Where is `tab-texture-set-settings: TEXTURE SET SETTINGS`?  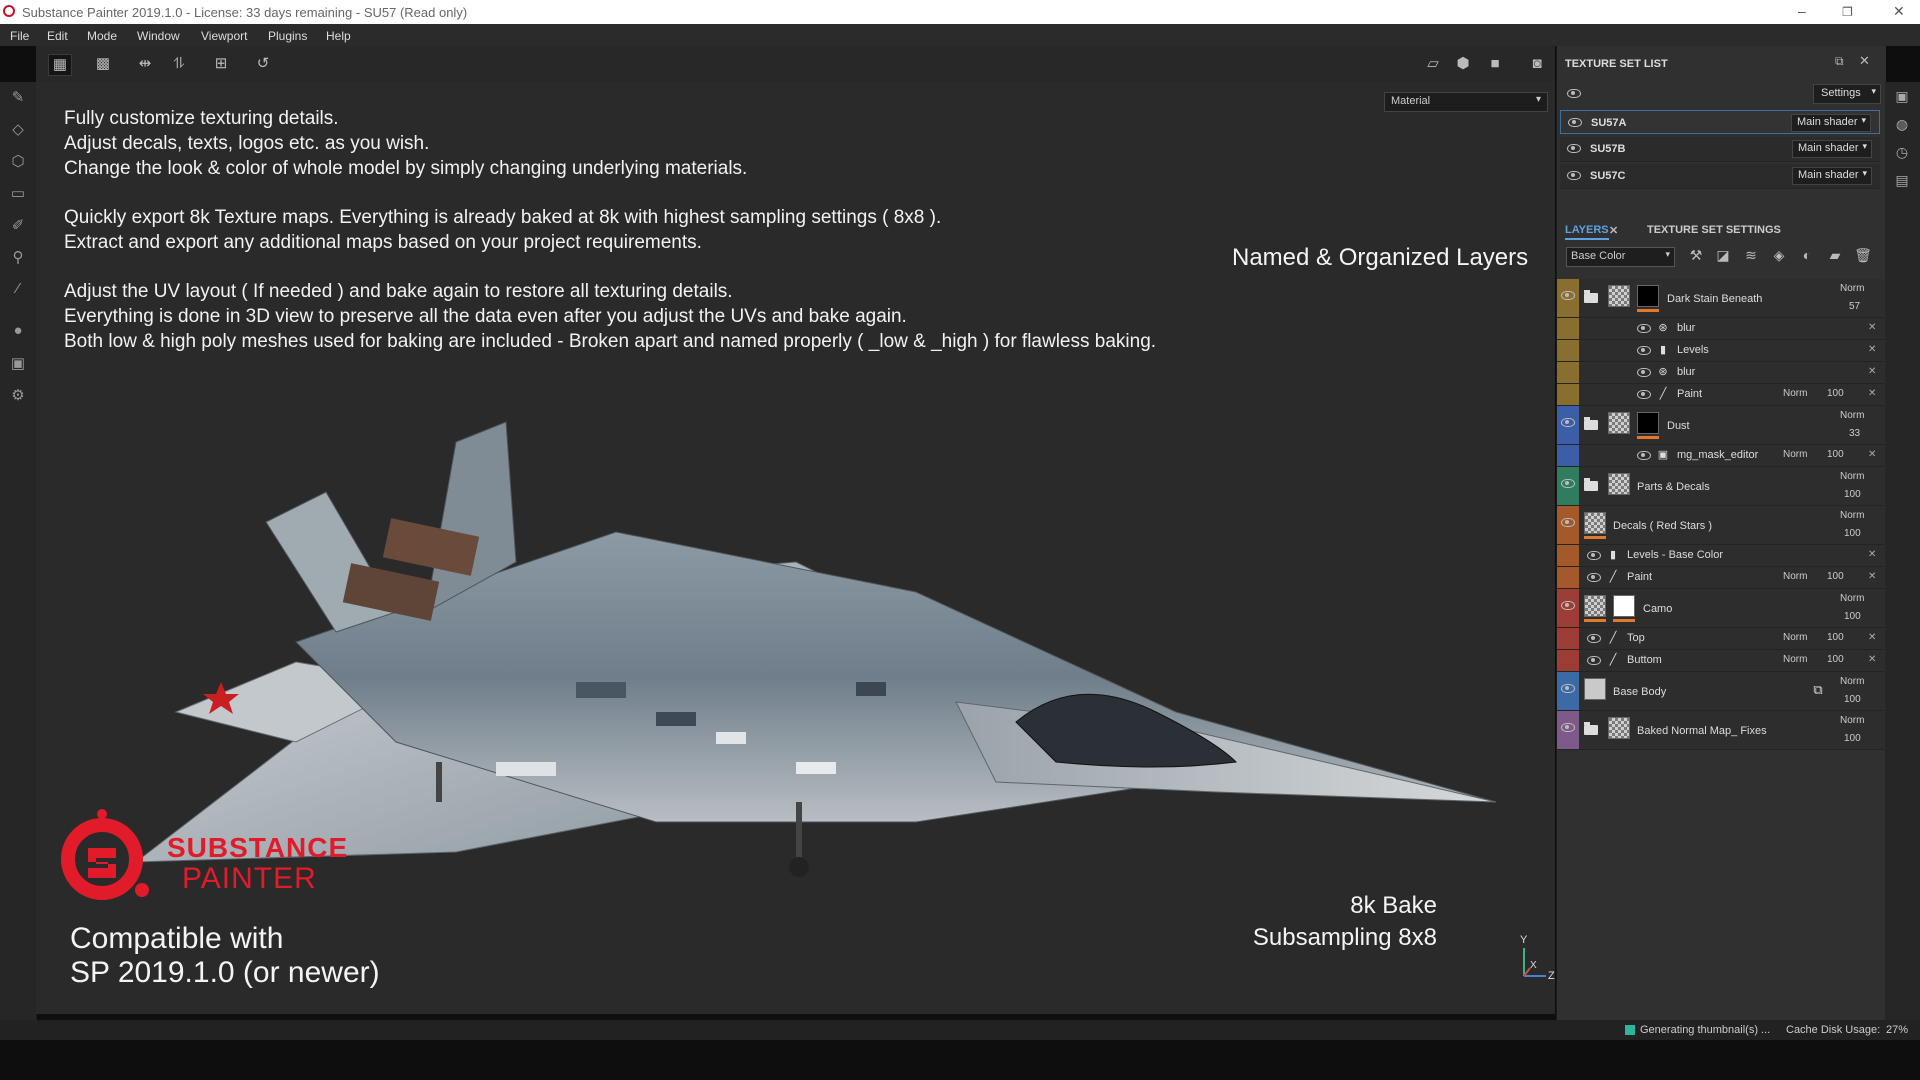 tab-texture-set-settings: TEXTURE SET SETTINGS is located at coordinates (1714, 230).